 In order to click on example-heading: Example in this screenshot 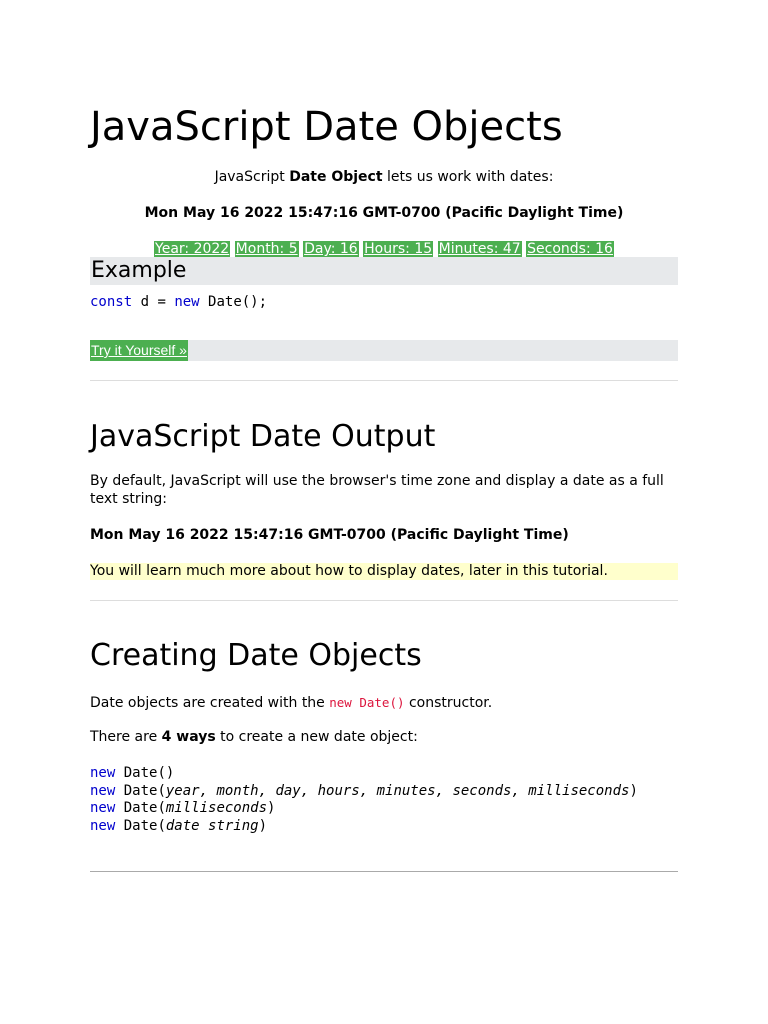, I will do `click(139, 270)`.